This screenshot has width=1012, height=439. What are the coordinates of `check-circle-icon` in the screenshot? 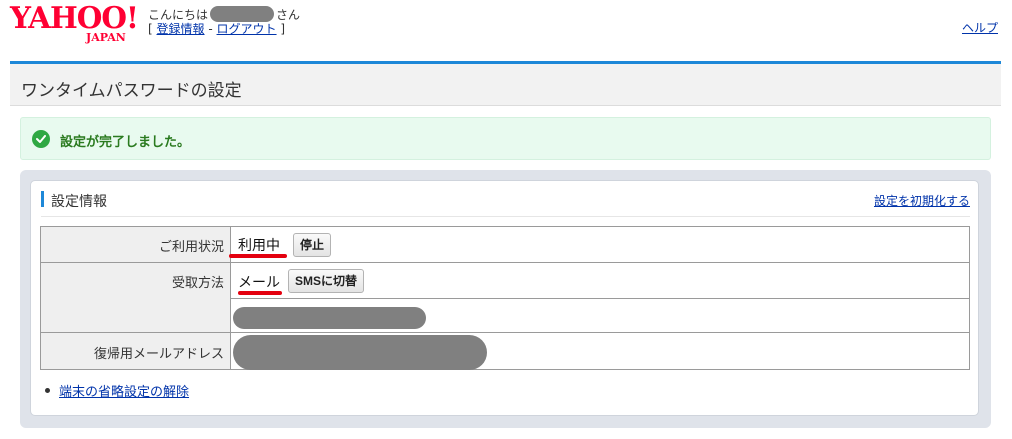 It's located at (41, 139).